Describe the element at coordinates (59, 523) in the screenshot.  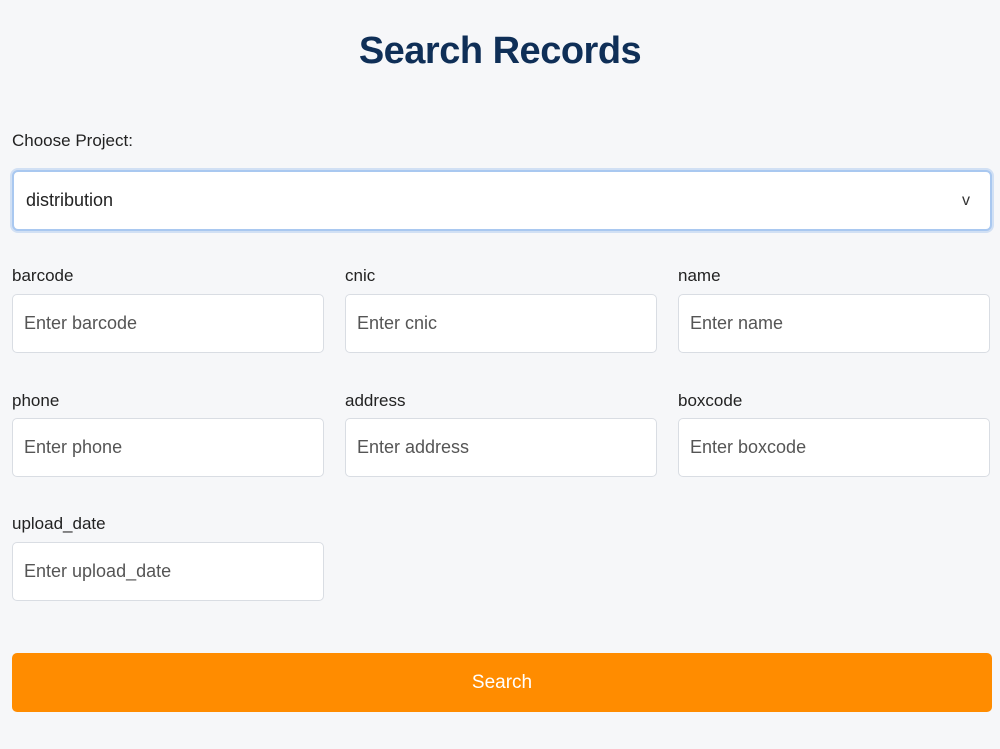
I see `upload-date-label: upload_date` at that location.